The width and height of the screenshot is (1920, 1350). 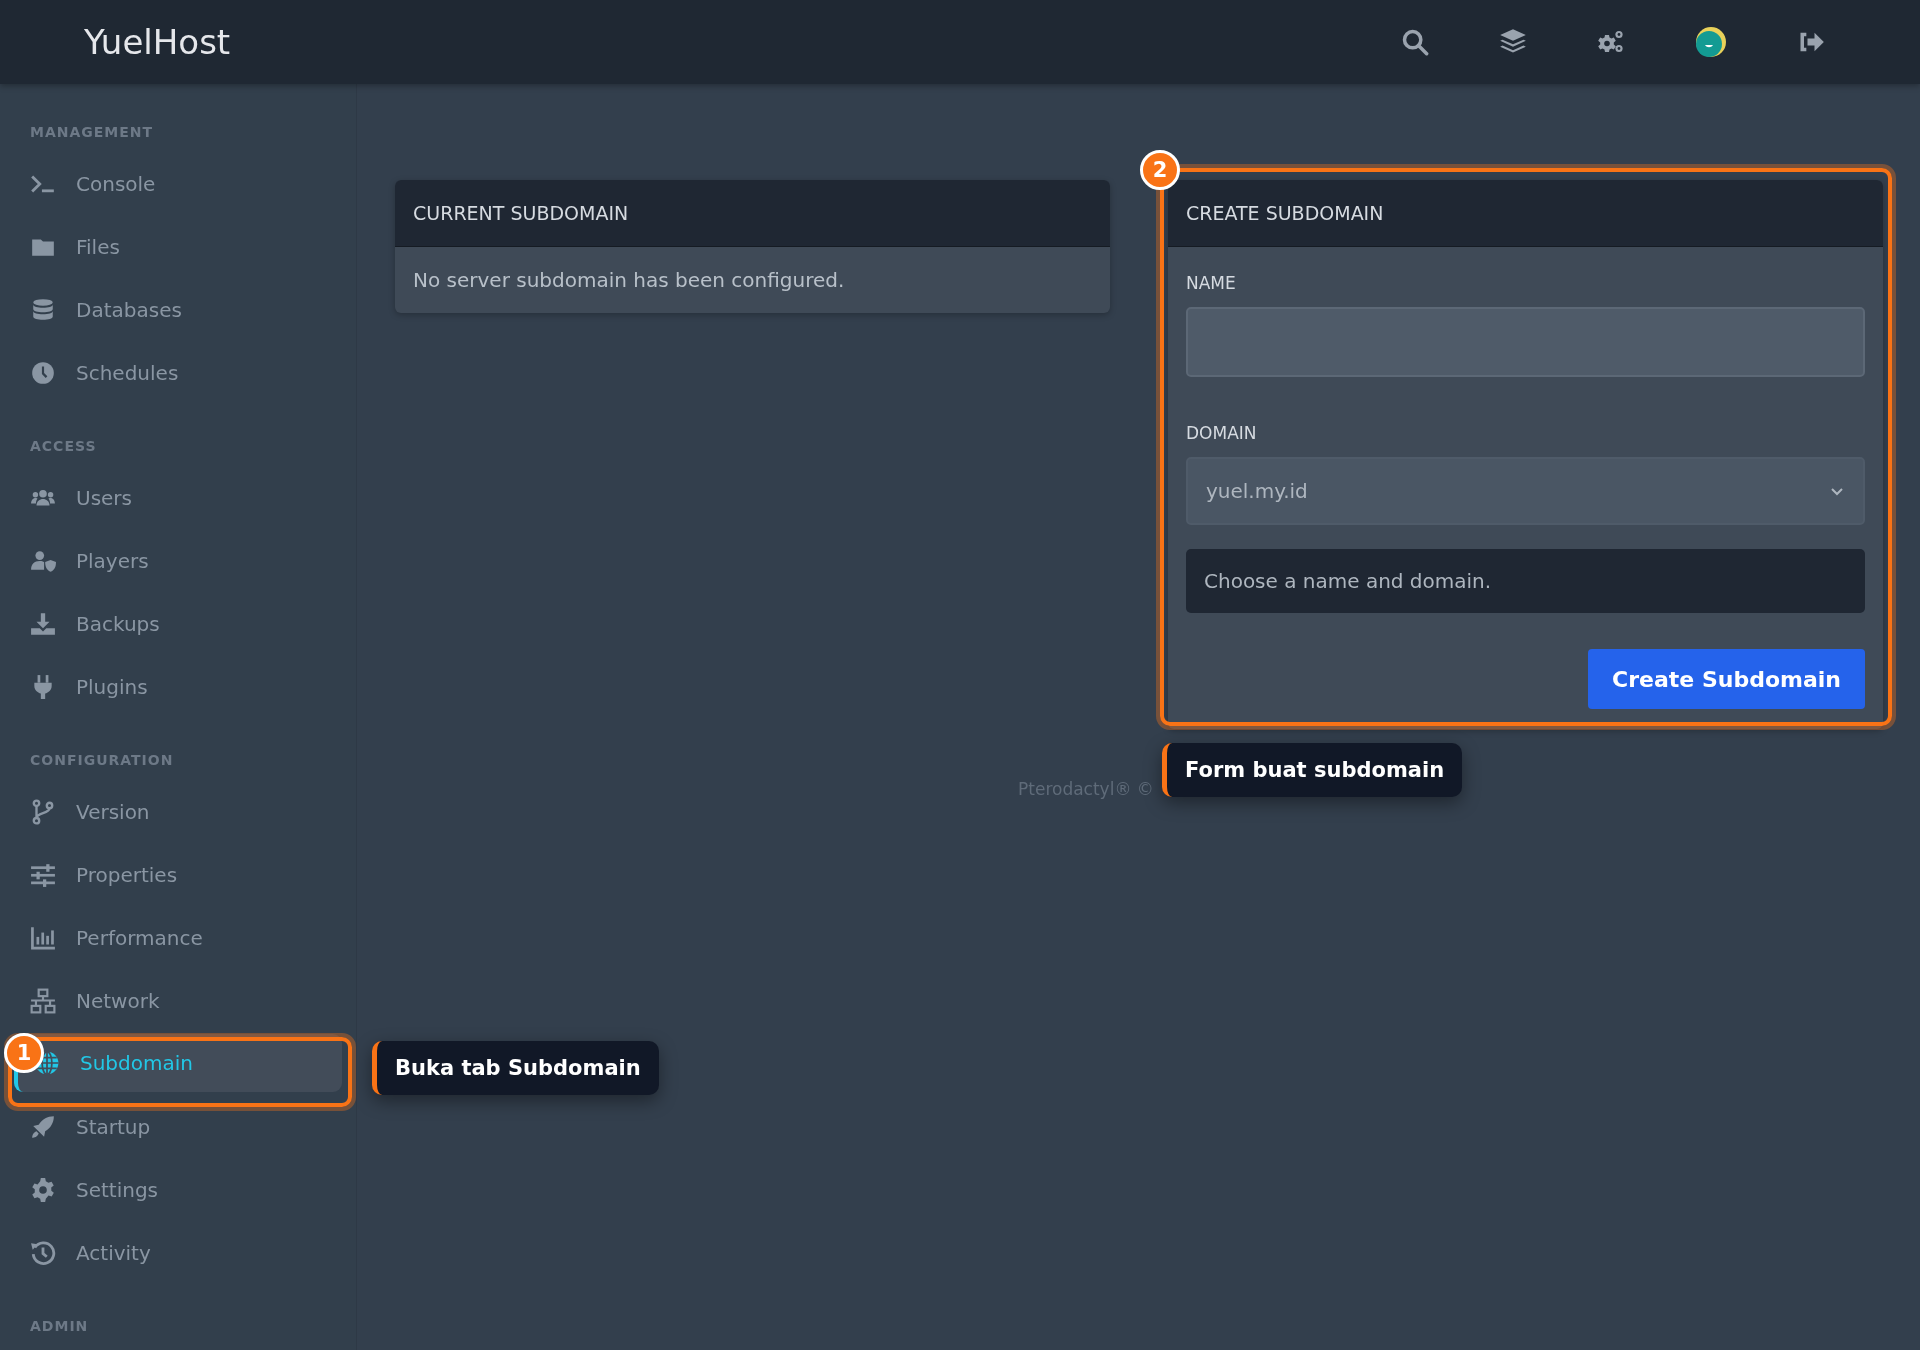 What do you see at coordinates (43, 1126) in the screenshot?
I see `rocket-icon` at bounding box center [43, 1126].